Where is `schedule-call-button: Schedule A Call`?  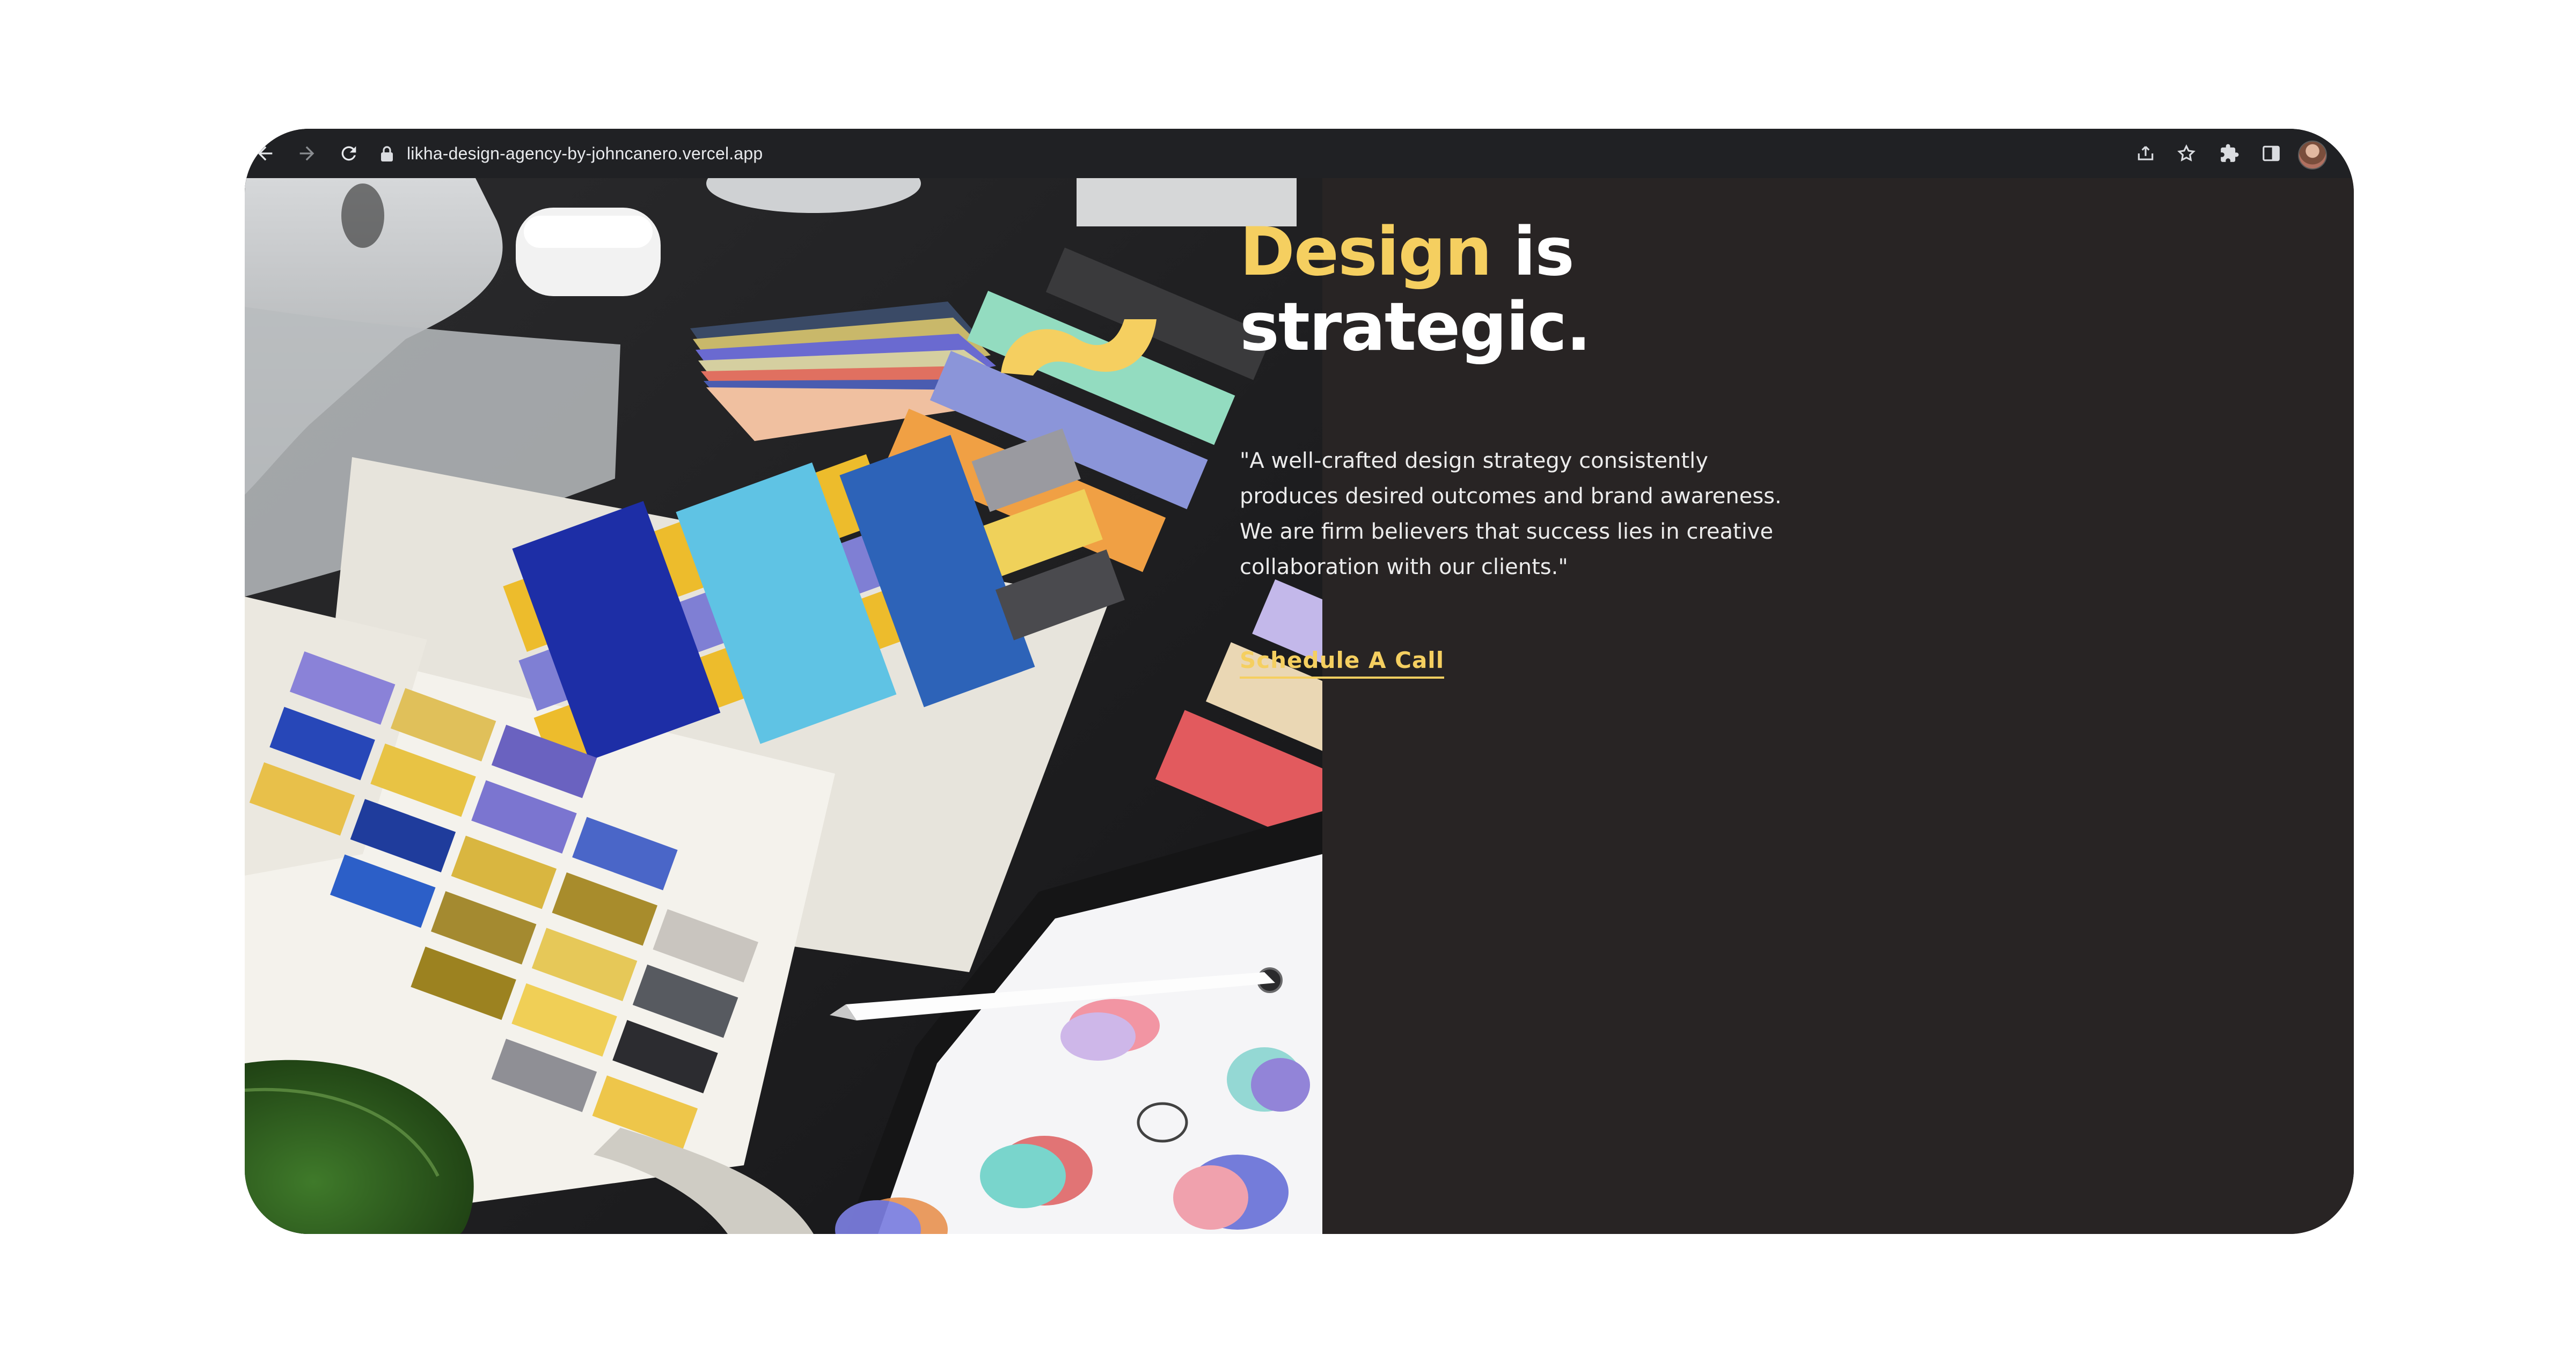
schedule-call-button: Schedule A Call is located at coordinates (1342, 663).